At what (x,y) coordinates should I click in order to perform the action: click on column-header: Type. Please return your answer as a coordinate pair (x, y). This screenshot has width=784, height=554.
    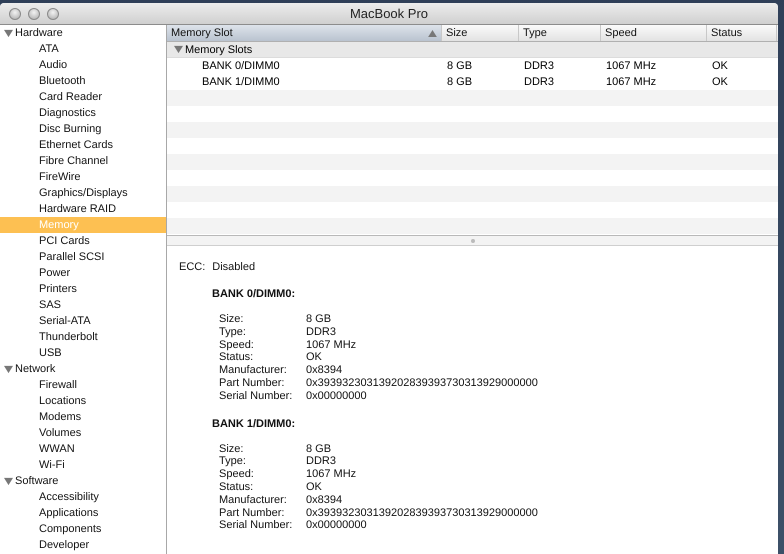
    Looking at the image, I should click on (560, 33).